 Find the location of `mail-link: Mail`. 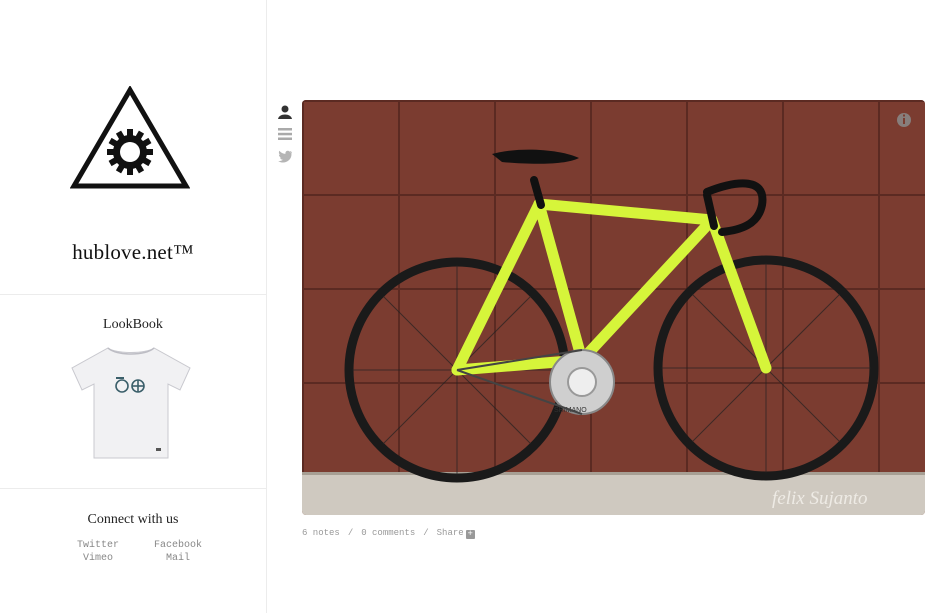

mail-link: Mail is located at coordinates (178, 558).